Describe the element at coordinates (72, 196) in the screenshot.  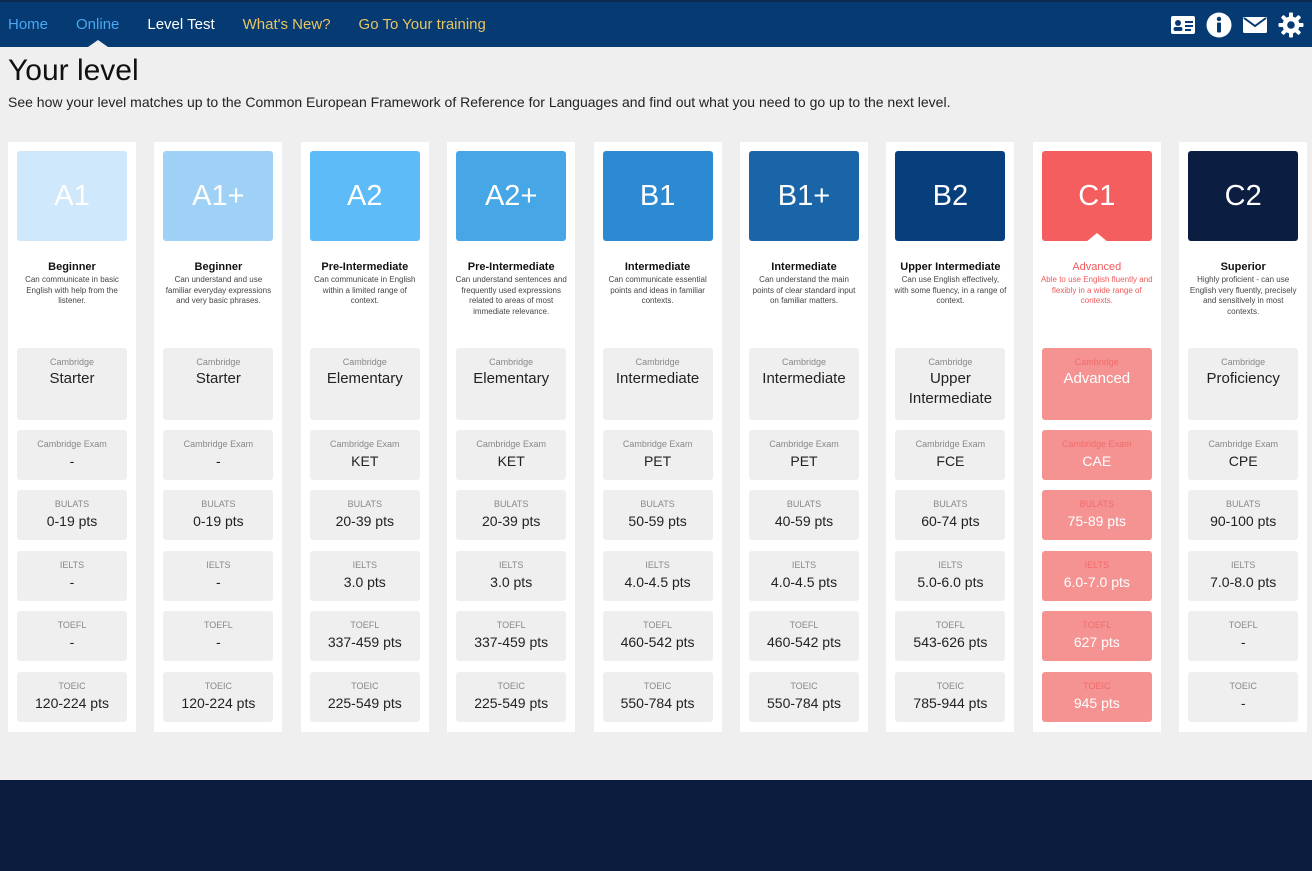
I see `level-badge-a1: A1` at that location.